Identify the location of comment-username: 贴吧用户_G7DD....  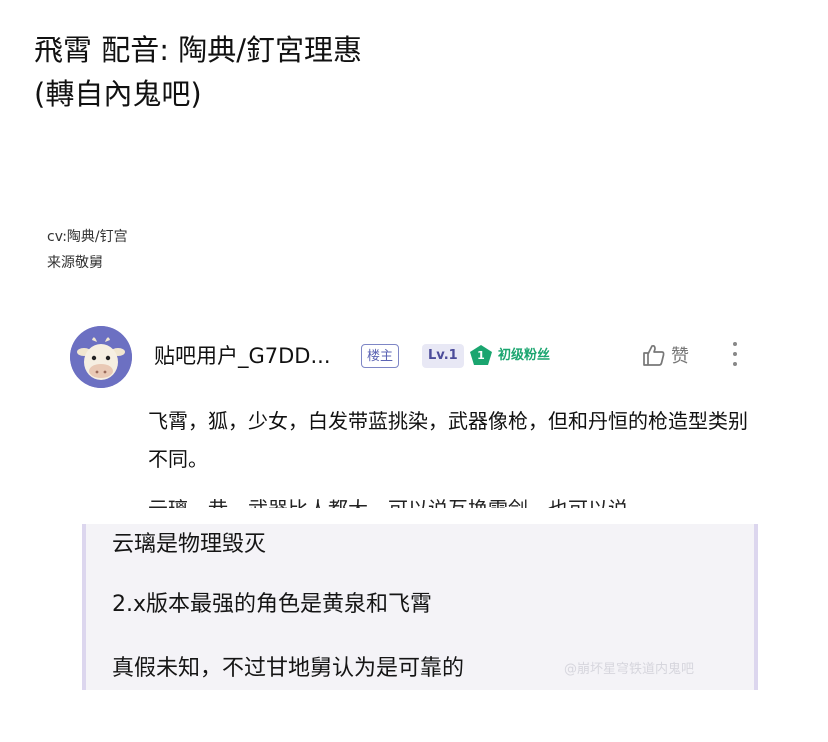
(242, 355).